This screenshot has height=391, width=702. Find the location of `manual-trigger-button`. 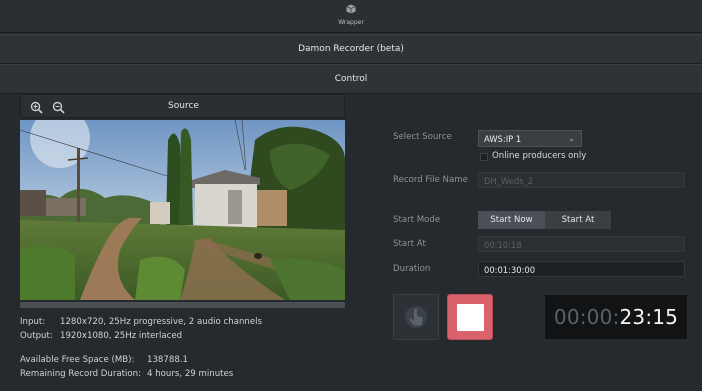

manual-trigger-button is located at coordinates (416, 317).